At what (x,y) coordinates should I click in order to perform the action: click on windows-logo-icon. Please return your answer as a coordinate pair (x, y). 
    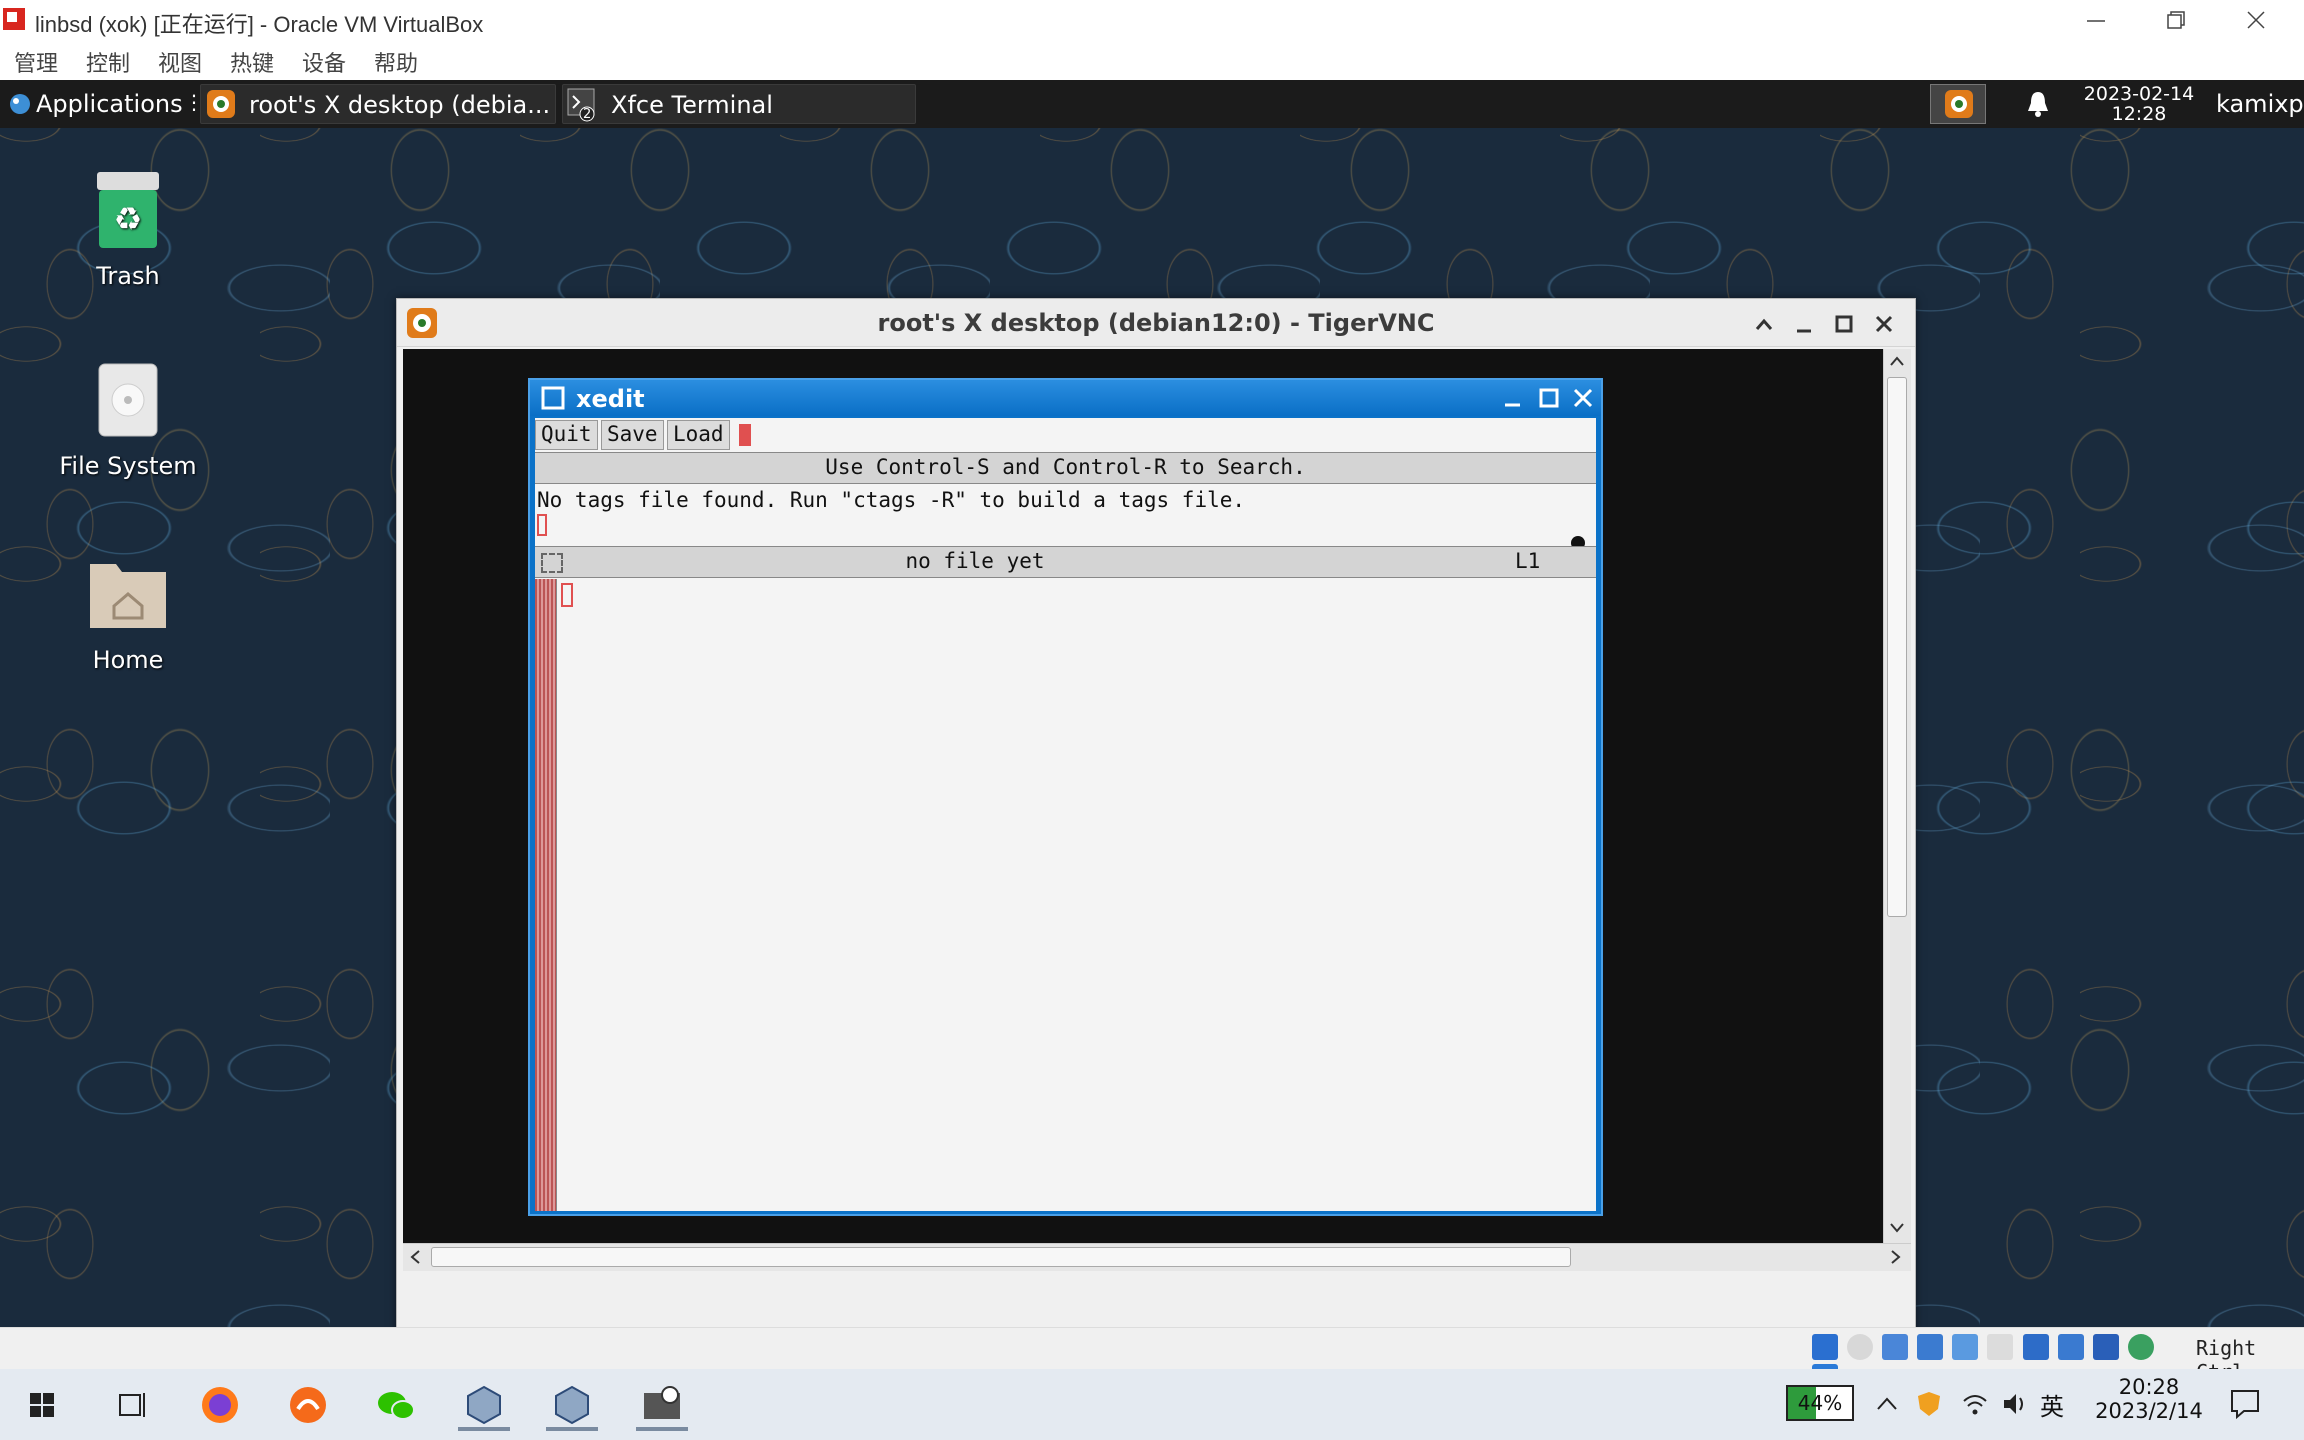
    Looking at the image, I should click on (42, 1405).